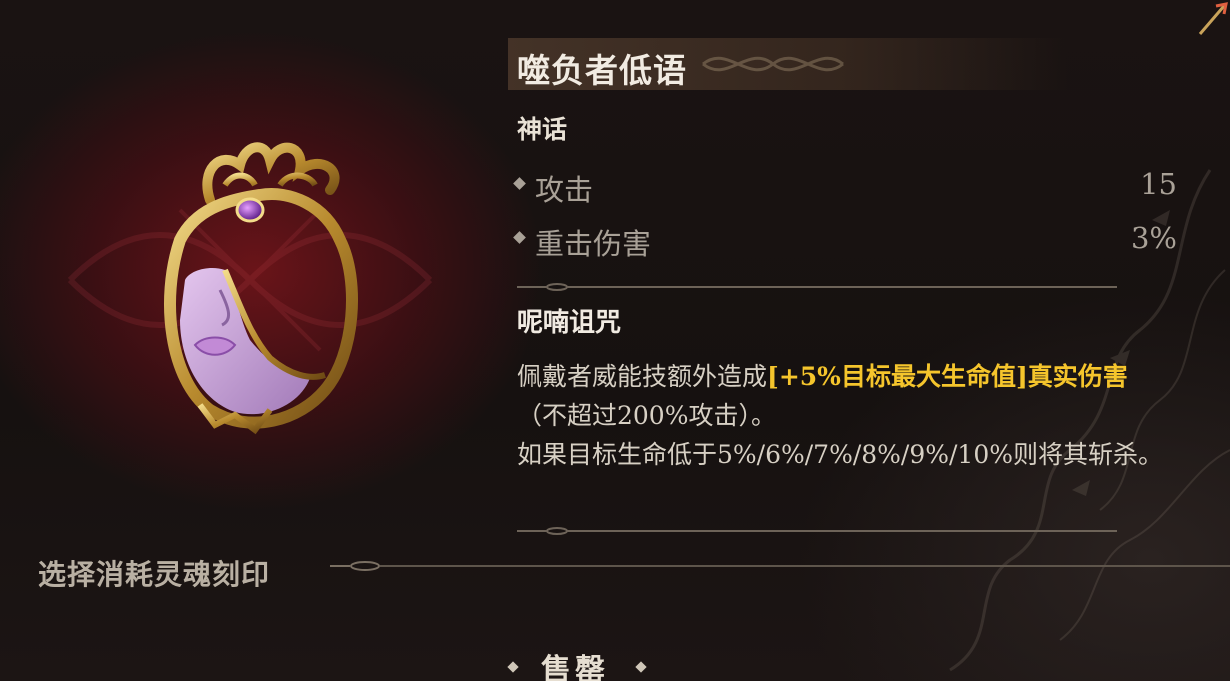  What do you see at coordinates (602, 70) in the screenshot?
I see `item-name: 噬负者低语` at bounding box center [602, 70].